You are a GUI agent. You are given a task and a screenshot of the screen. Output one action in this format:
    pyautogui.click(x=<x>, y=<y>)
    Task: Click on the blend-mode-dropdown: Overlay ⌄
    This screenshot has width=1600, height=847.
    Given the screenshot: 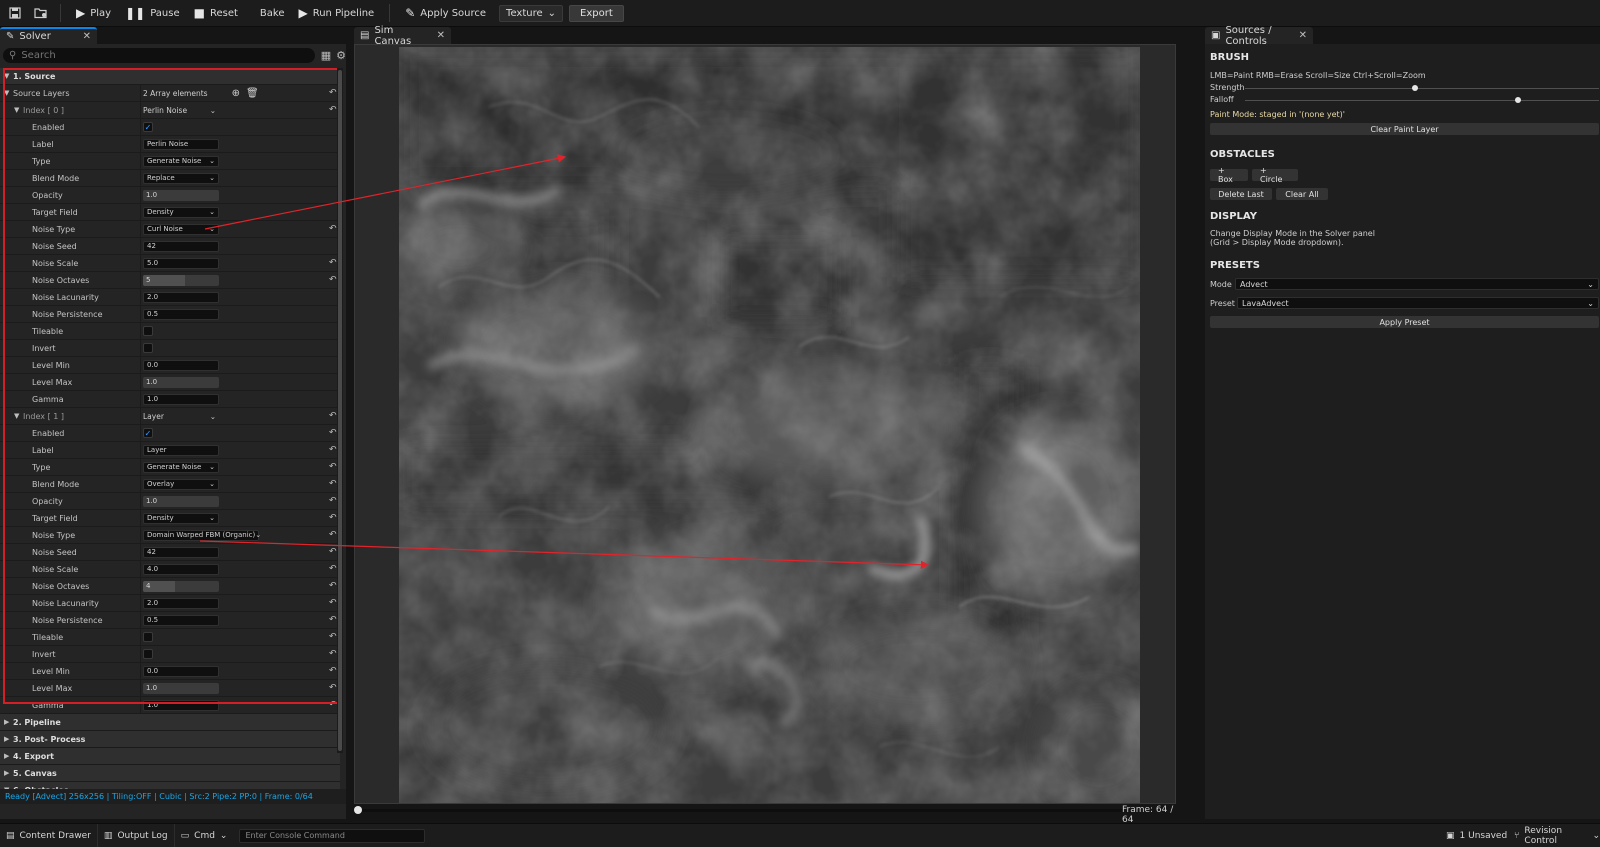 What is the action you would take?
    pyautogui.click(x=181, y=484)
    